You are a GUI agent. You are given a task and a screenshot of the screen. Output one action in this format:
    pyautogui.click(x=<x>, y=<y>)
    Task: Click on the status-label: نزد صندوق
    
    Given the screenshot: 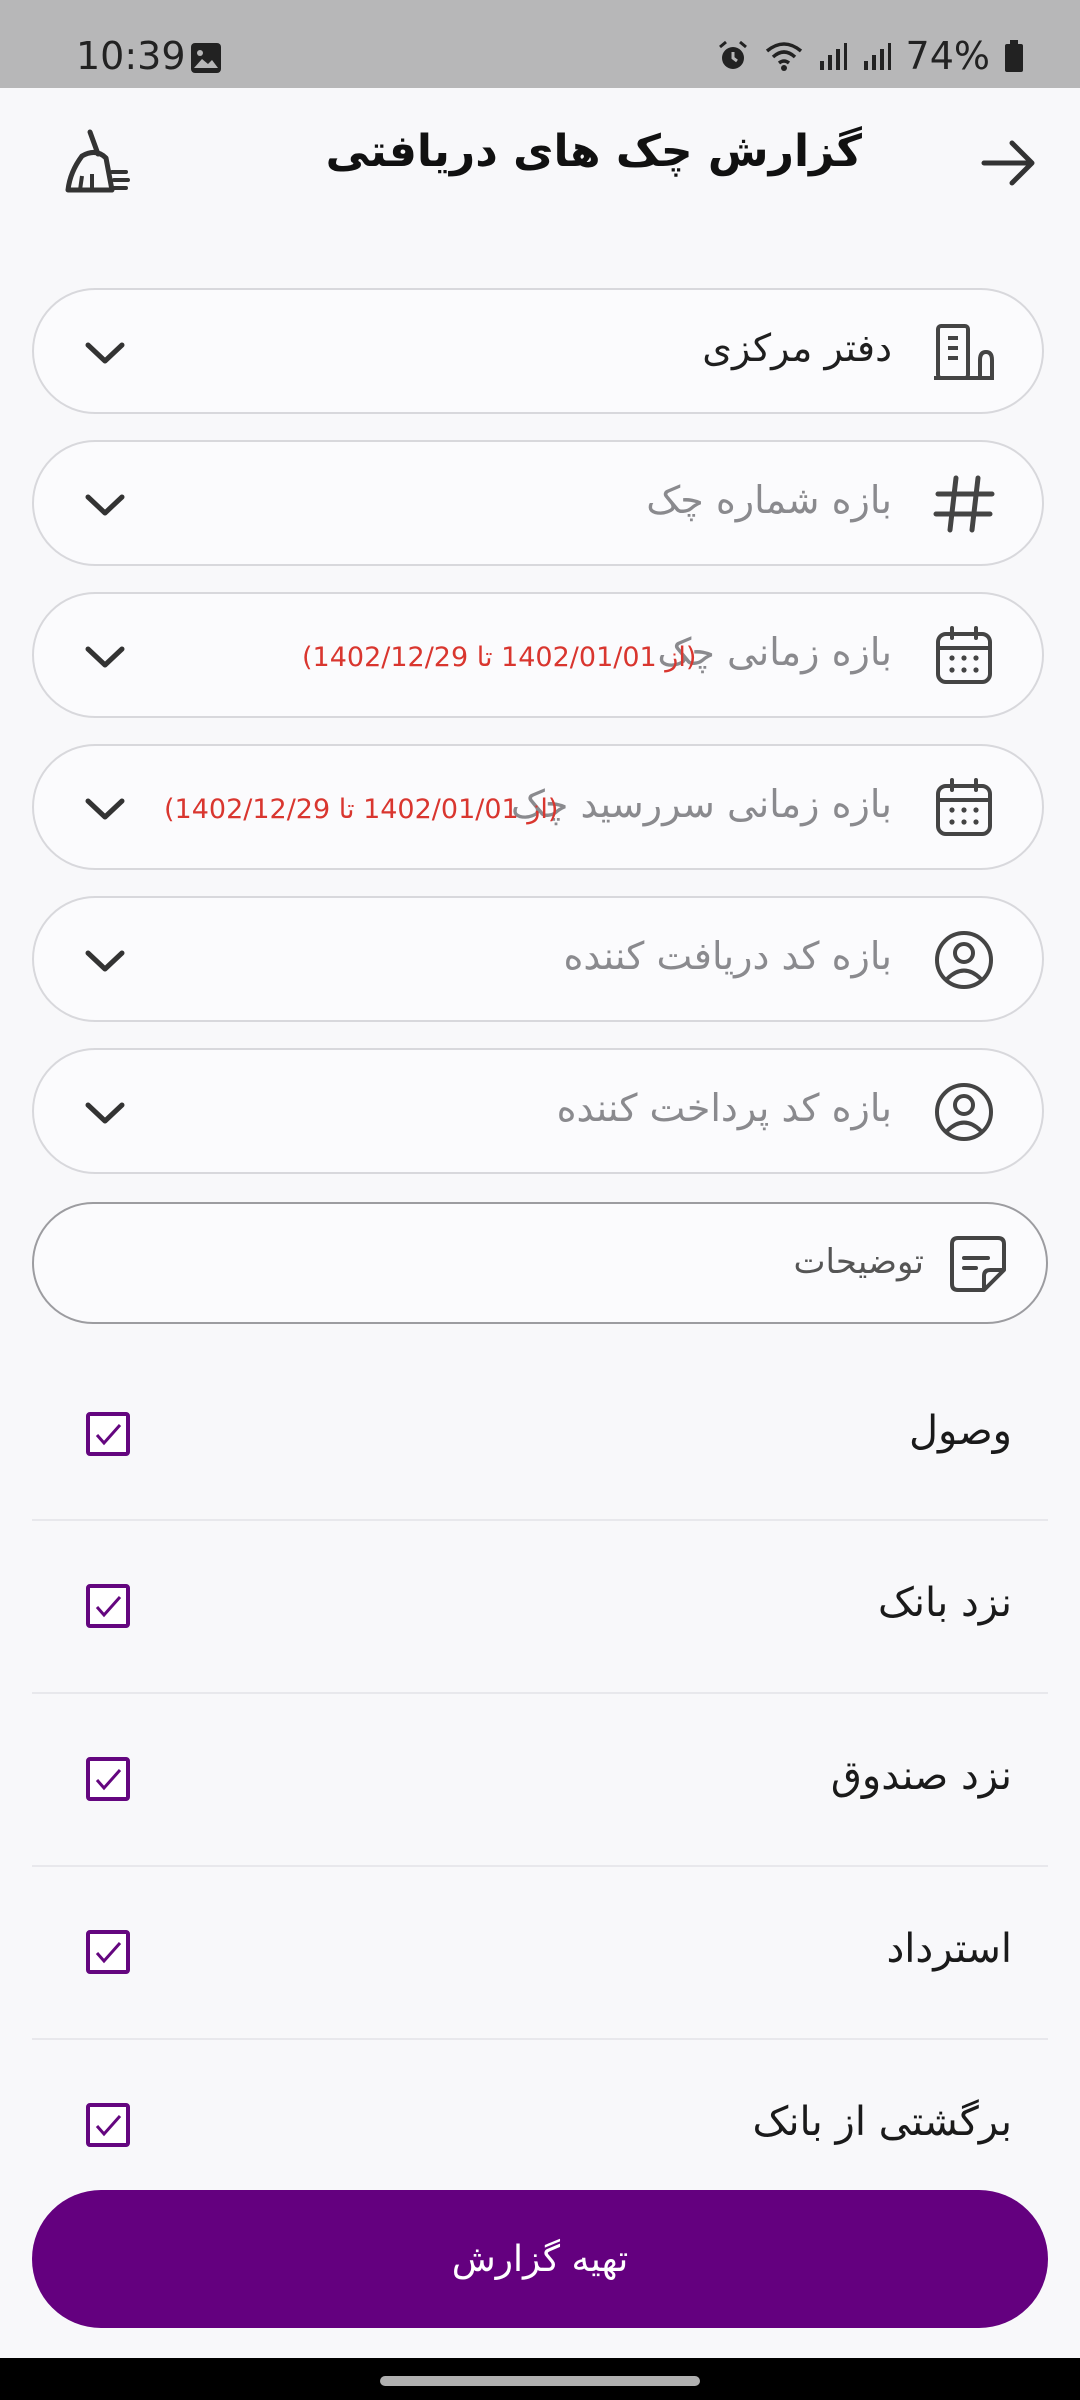 What is the action you would take?
    pyautogui.click(x=921, y=1776)
    